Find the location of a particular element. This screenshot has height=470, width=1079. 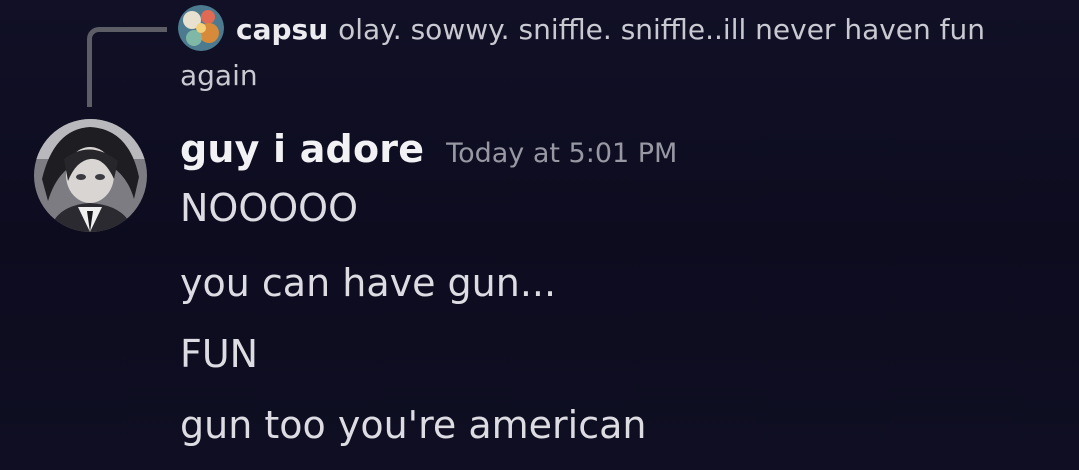

message-header: guy i adore Today at 5:01 PM is located at coordinates (428, 152).